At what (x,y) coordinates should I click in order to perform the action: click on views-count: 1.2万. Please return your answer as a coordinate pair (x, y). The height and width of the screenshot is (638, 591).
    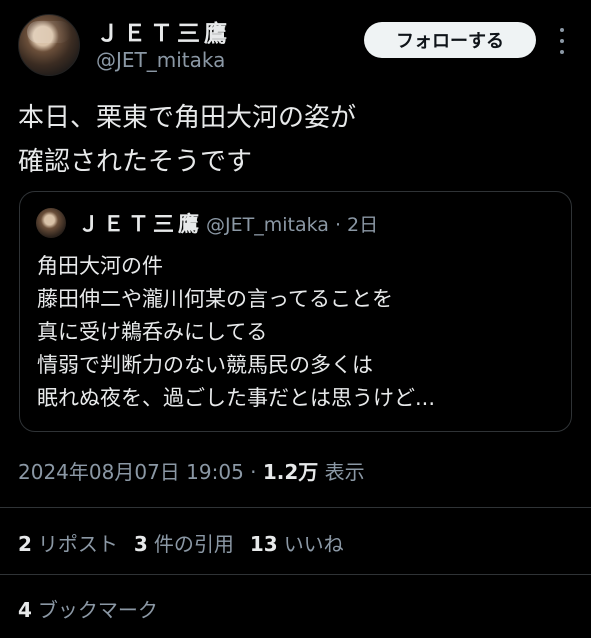
    Looking at the image, I should click on (290, 472).